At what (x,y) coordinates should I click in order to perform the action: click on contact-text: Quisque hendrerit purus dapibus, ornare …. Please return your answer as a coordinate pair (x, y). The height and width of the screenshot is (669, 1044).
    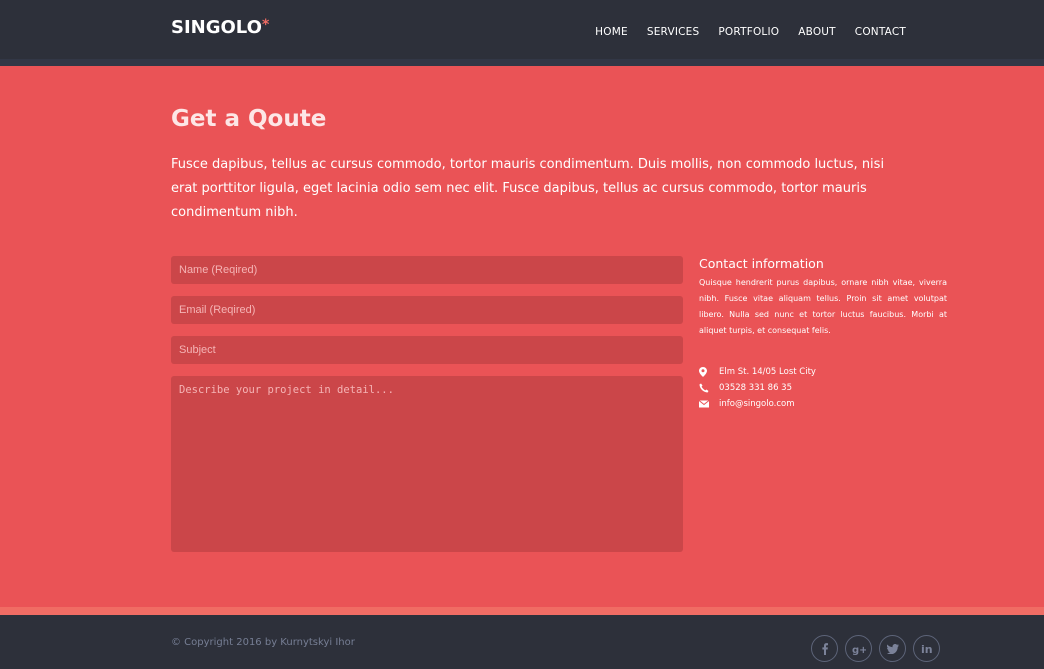
    Looking at the image, I should click on (823, 306).